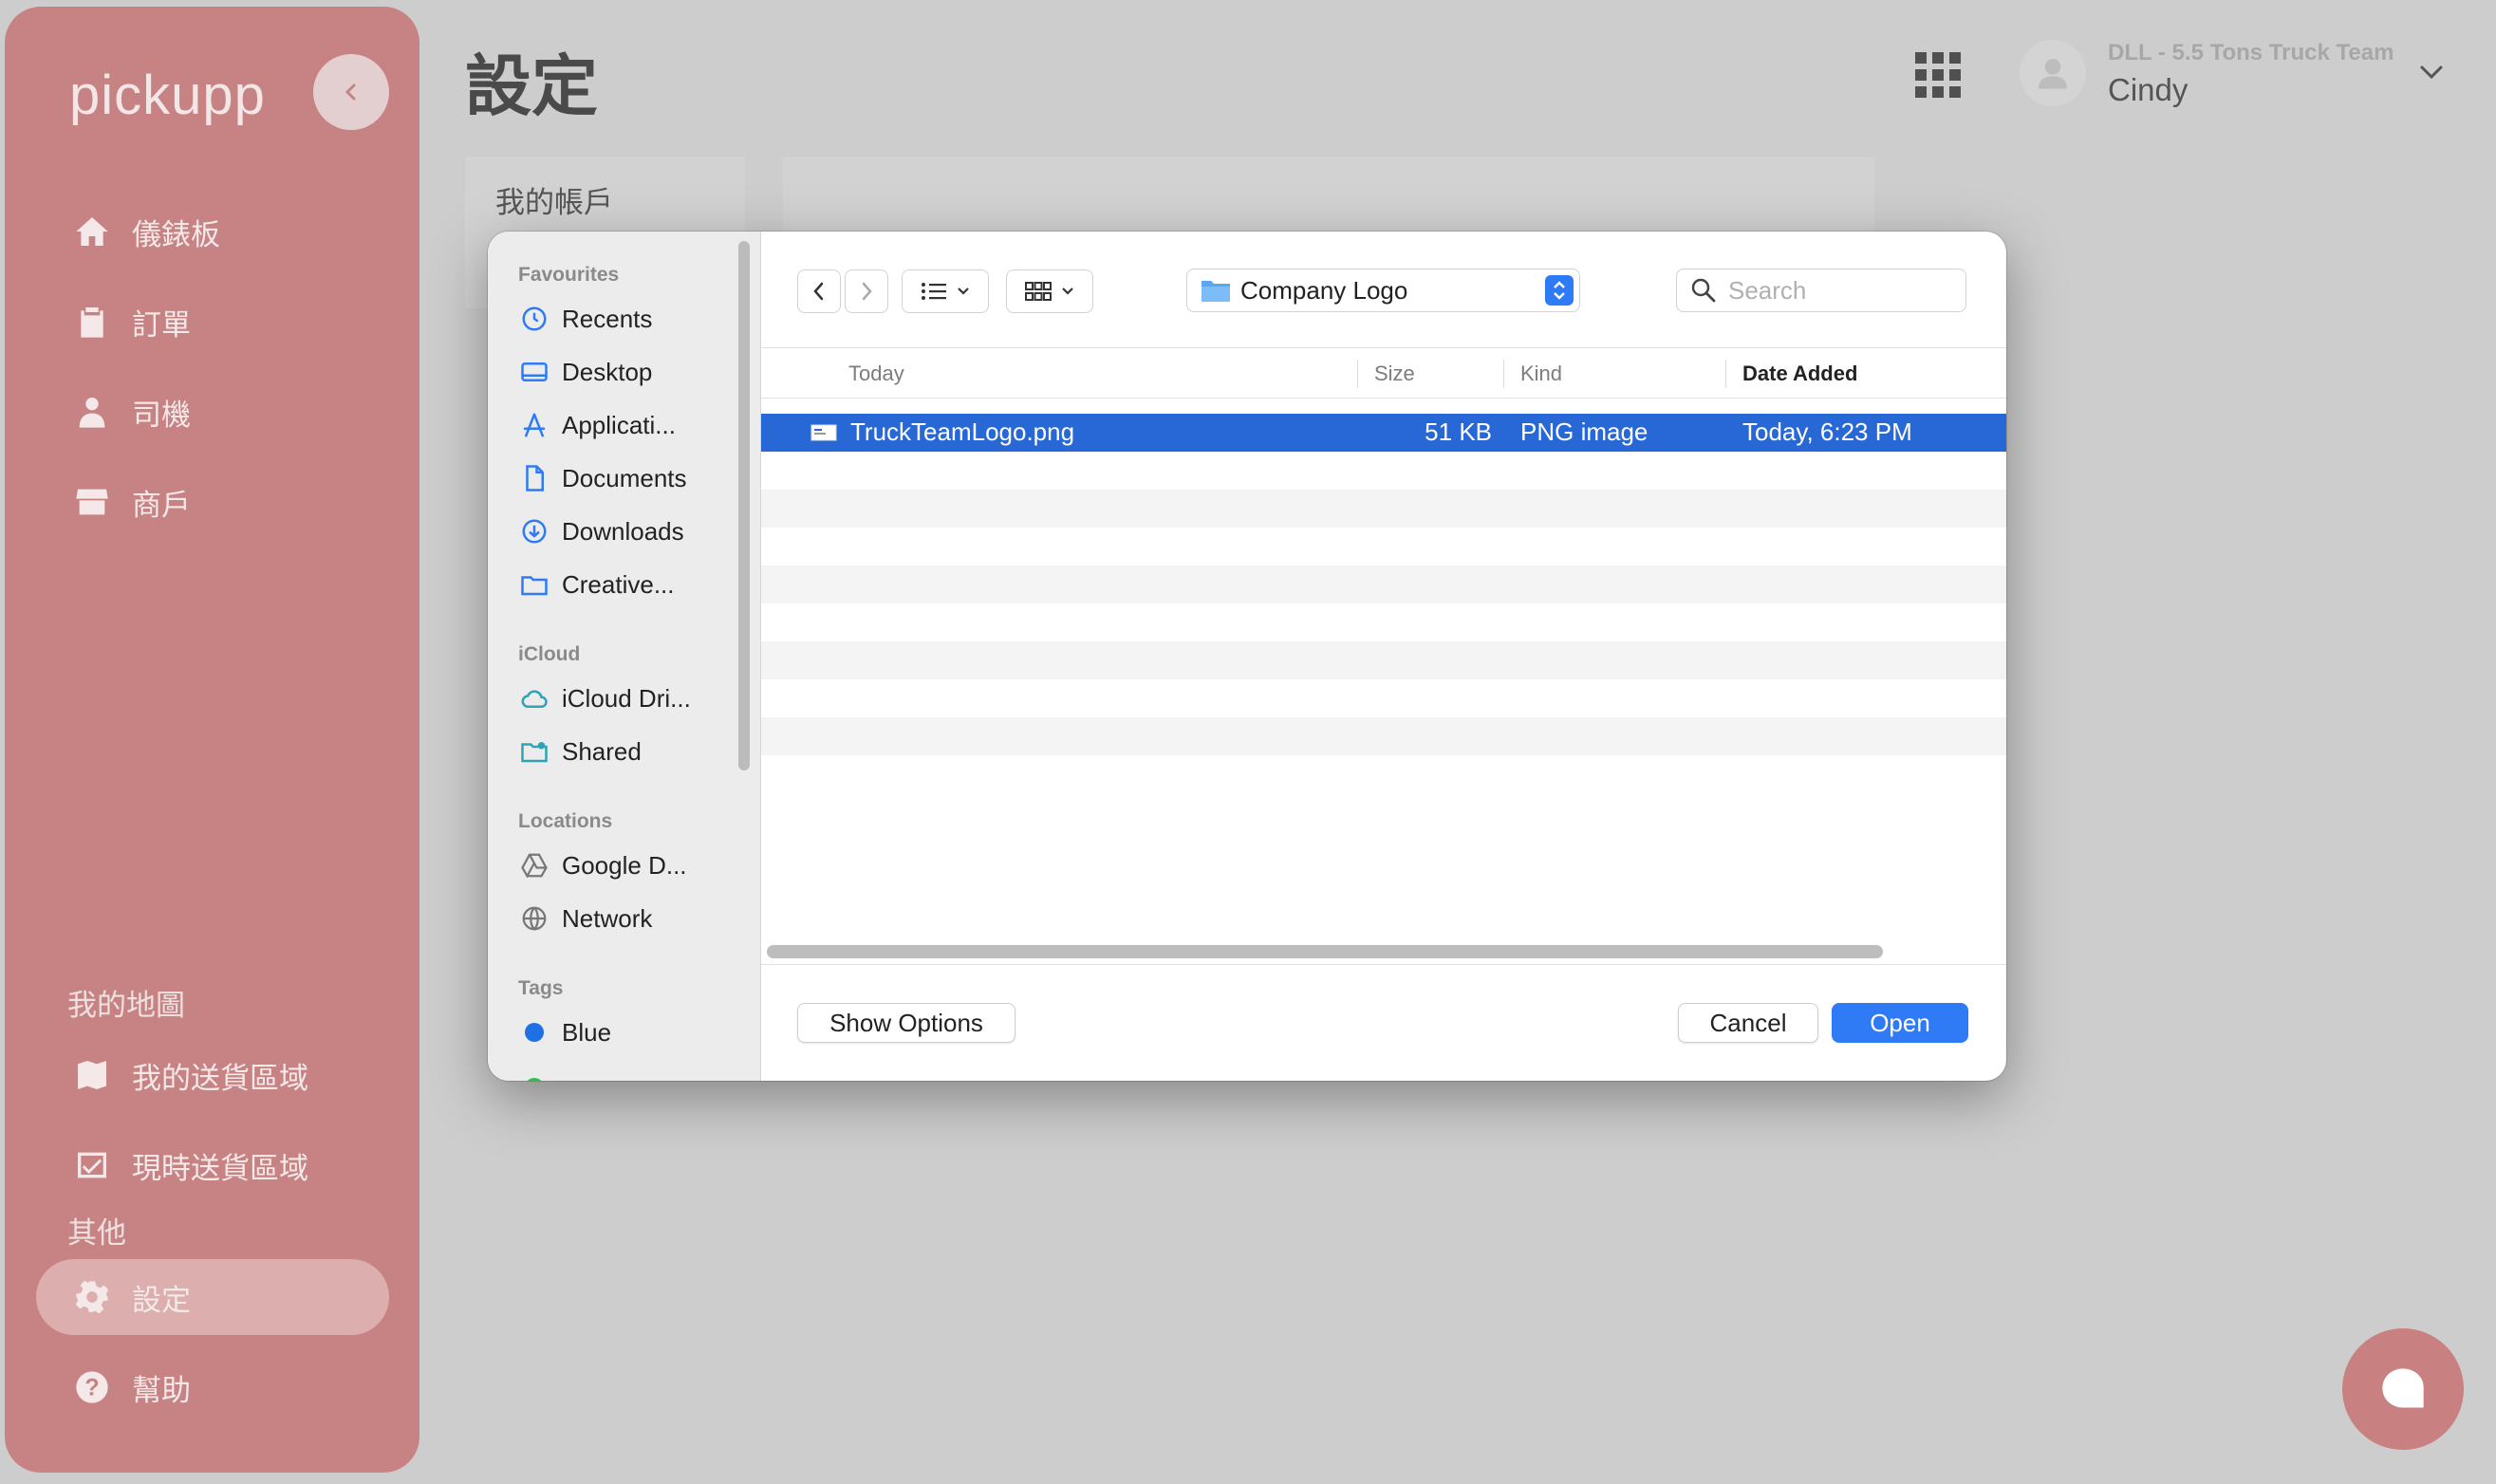 Image resolution: width=2496 pixels, height=1484 pixels. What do you see at coordinates (624, 478) in the screenshot?
I see `sidebar-item-label: Documents` at bounding box center [624, 478].